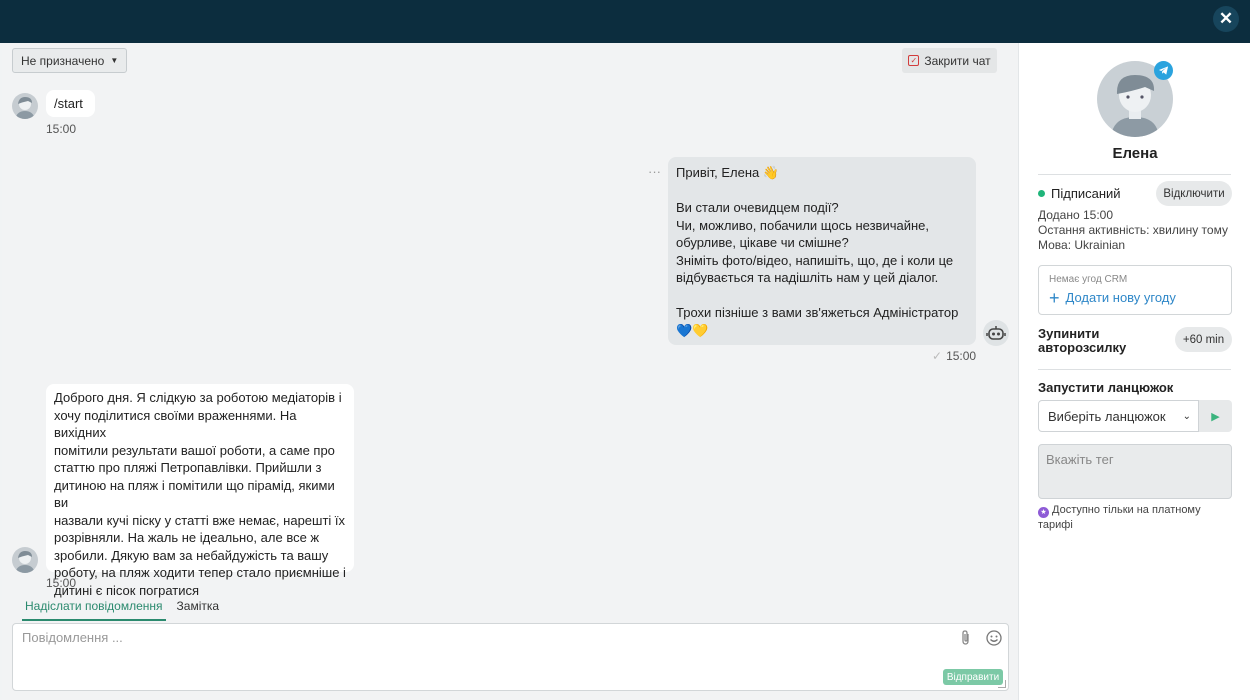 The width and height of the screenshot is (1250, 700). Describe the element at coordinates (914, 60) in the screenshot. I see `checkbox-icon: ✓` at that location.